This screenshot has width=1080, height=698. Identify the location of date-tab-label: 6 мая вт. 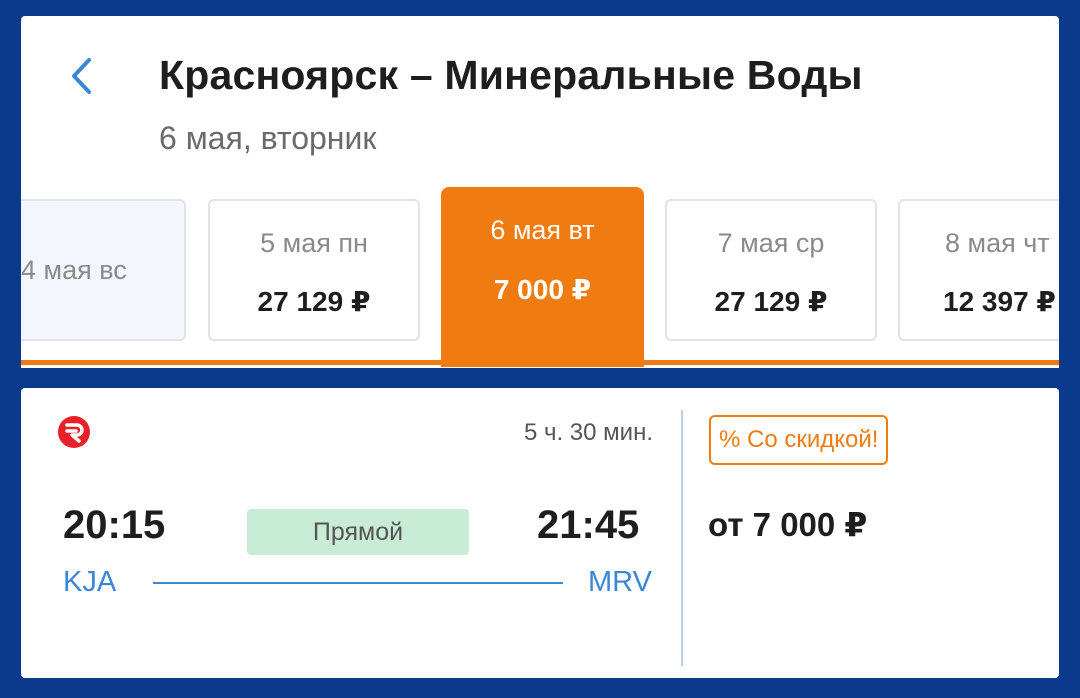
(542, 230).